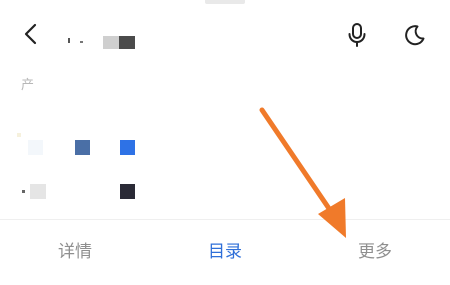 The width and height of the screenshot is (450, 285). I want to click on obscured-title, so click(103, 42).